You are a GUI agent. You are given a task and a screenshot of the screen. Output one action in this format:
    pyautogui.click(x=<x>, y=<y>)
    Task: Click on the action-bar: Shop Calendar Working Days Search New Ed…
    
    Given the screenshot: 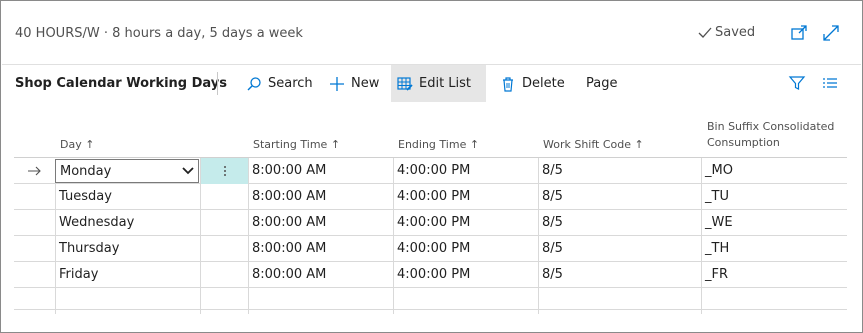 What is the action you would take?
    pyautogui.click(x=430, y=84)
    